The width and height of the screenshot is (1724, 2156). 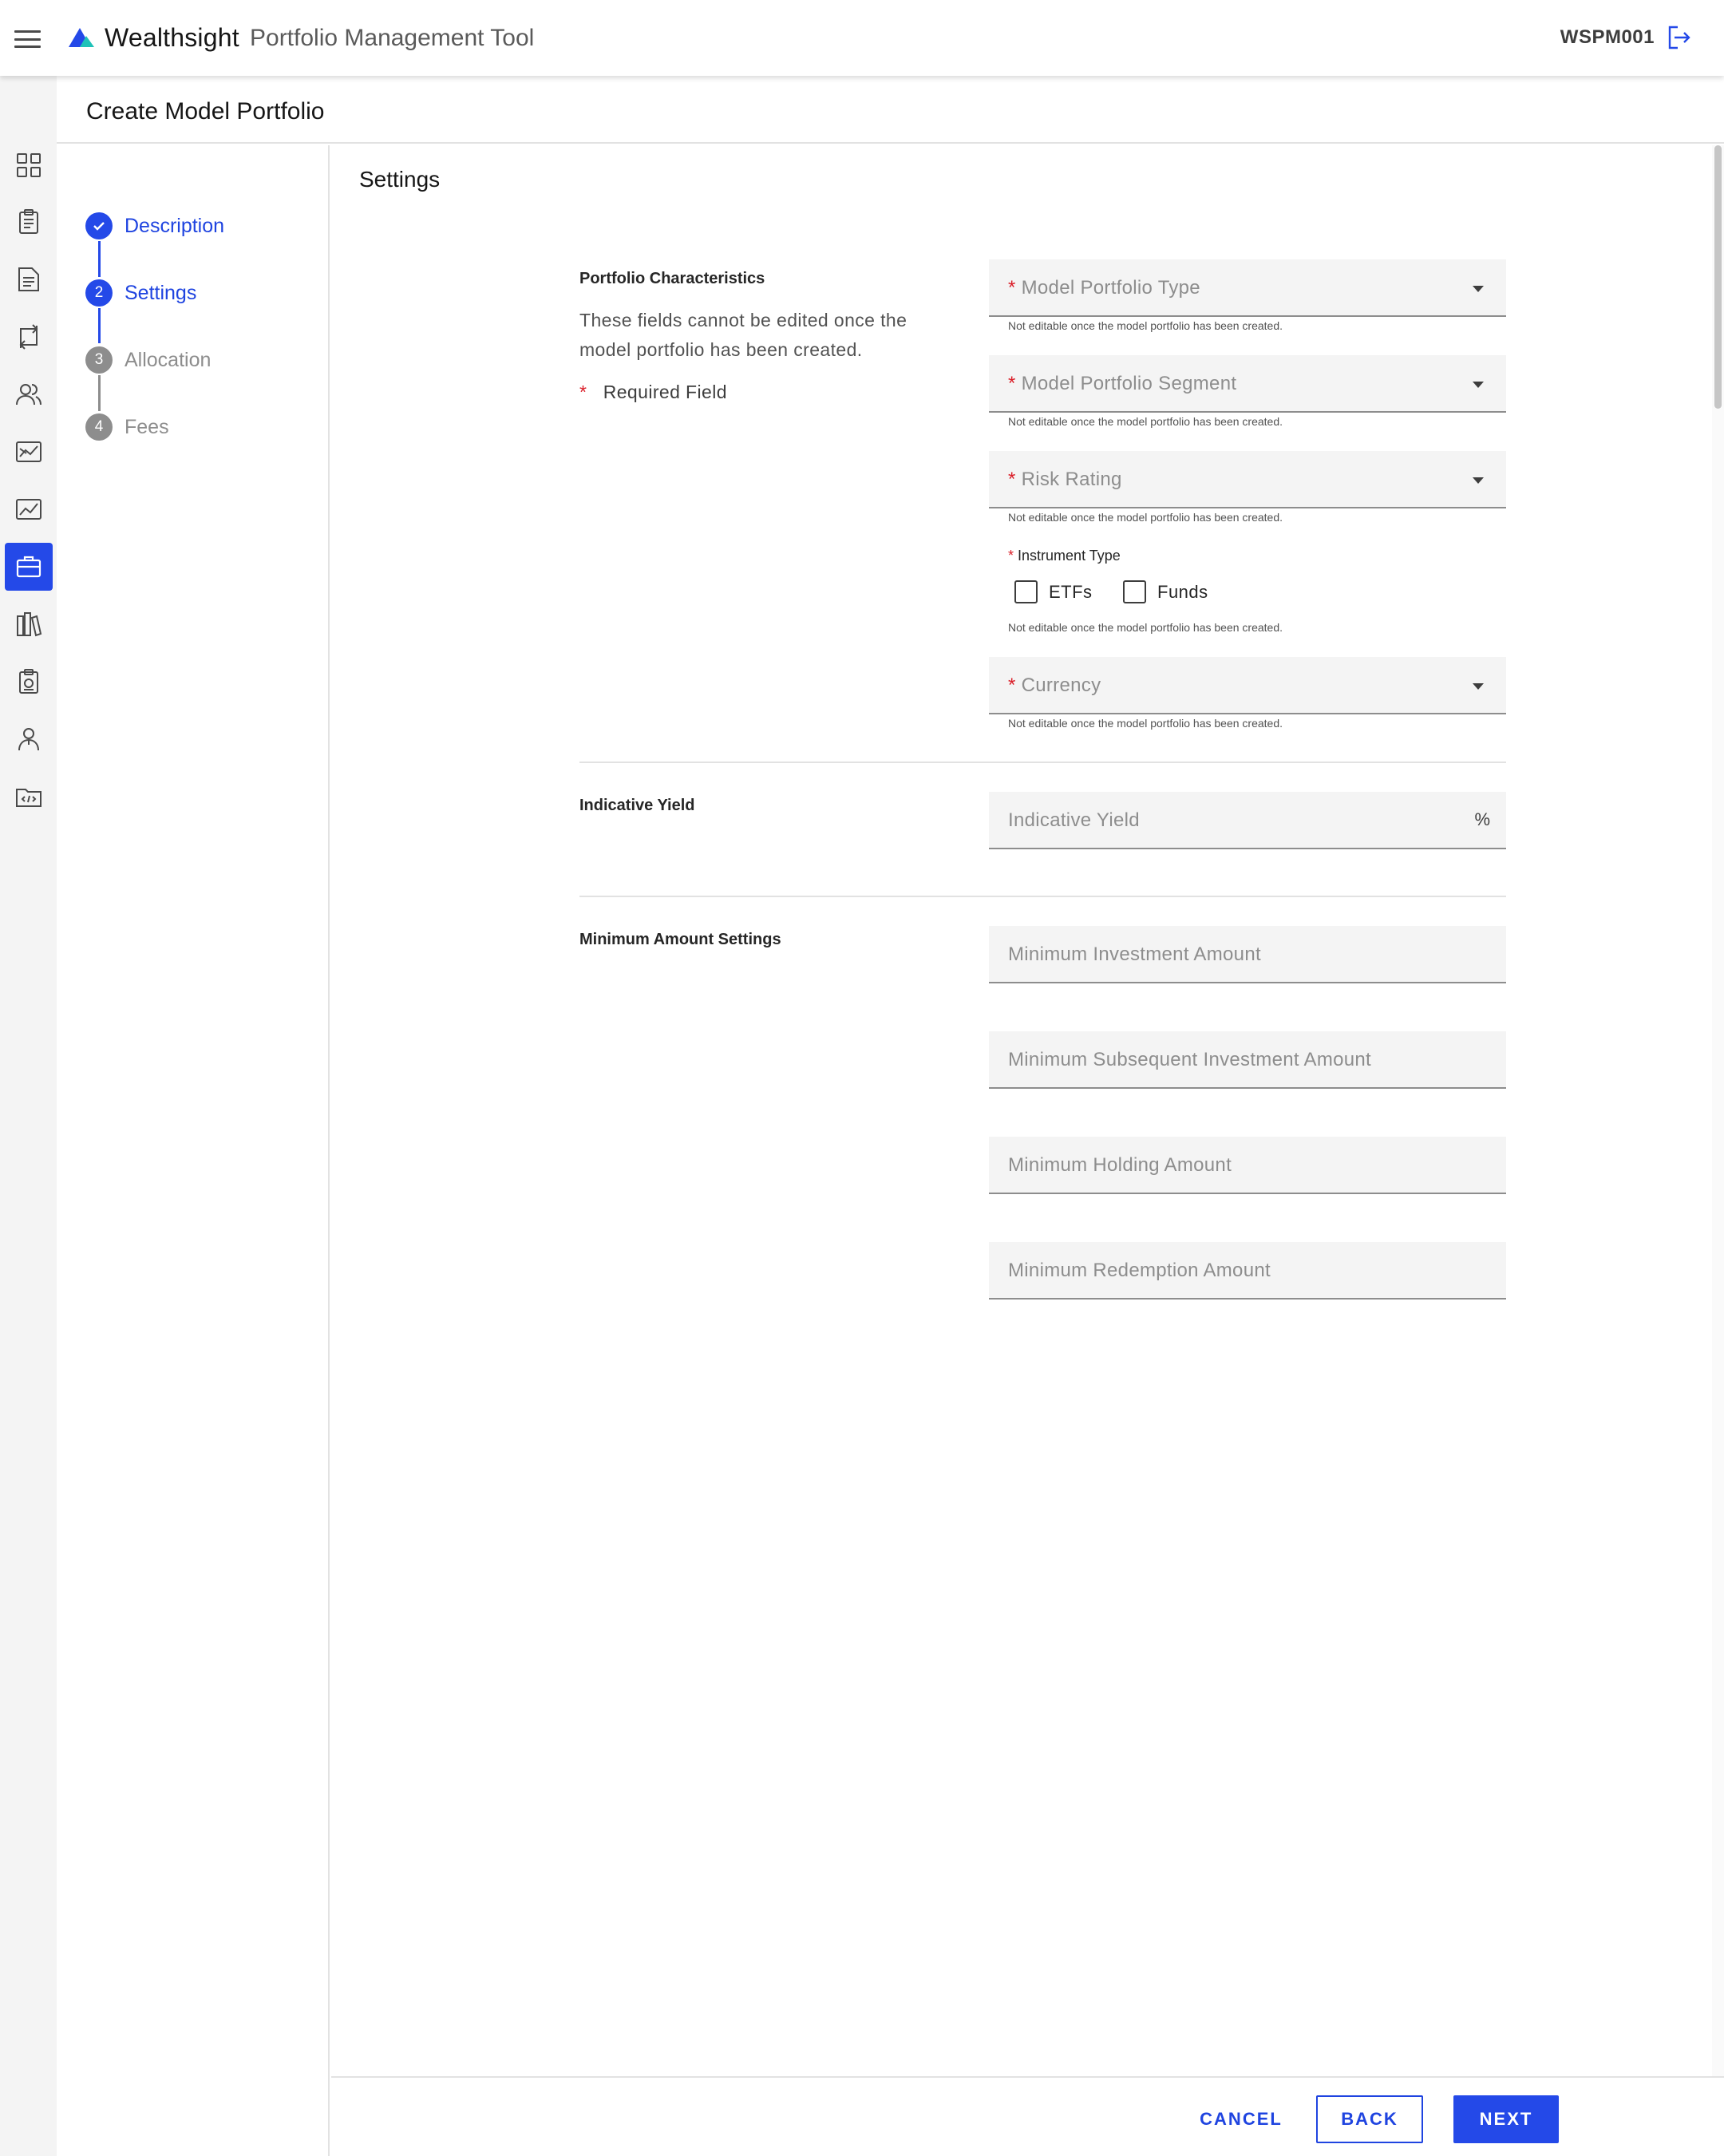 I want to click on etfs-checkbox: ETFs, so click(x=1053, y=591).